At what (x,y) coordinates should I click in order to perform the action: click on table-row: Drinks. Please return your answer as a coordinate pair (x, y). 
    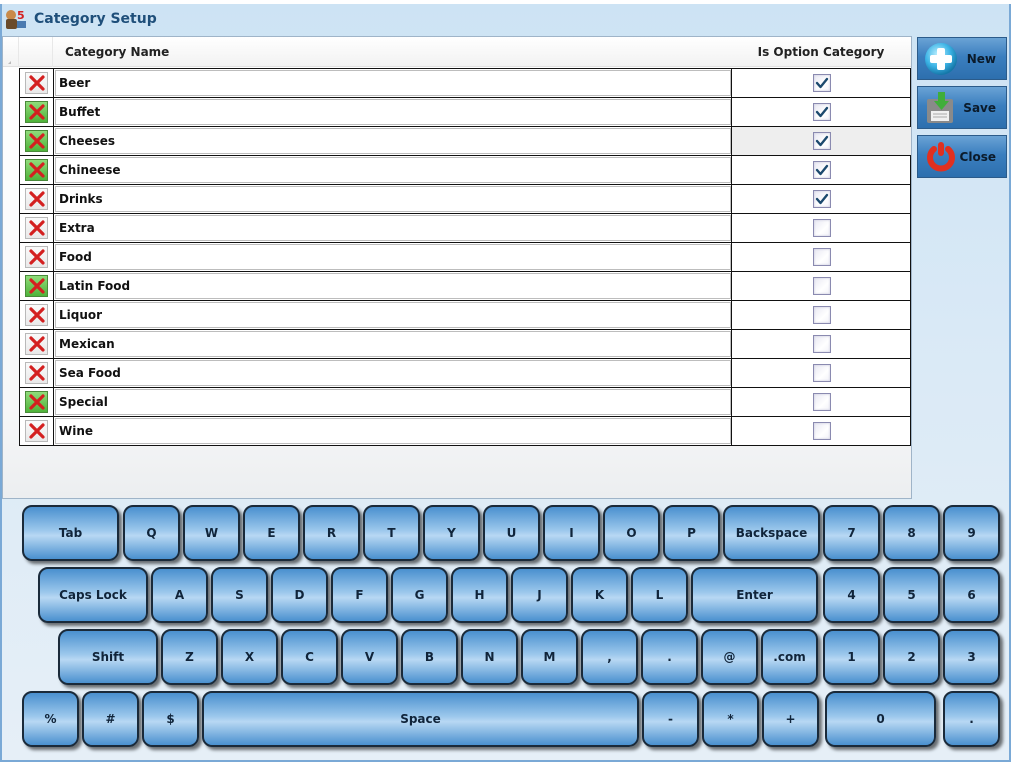
    Looking at the image, I should click on (465, 199).